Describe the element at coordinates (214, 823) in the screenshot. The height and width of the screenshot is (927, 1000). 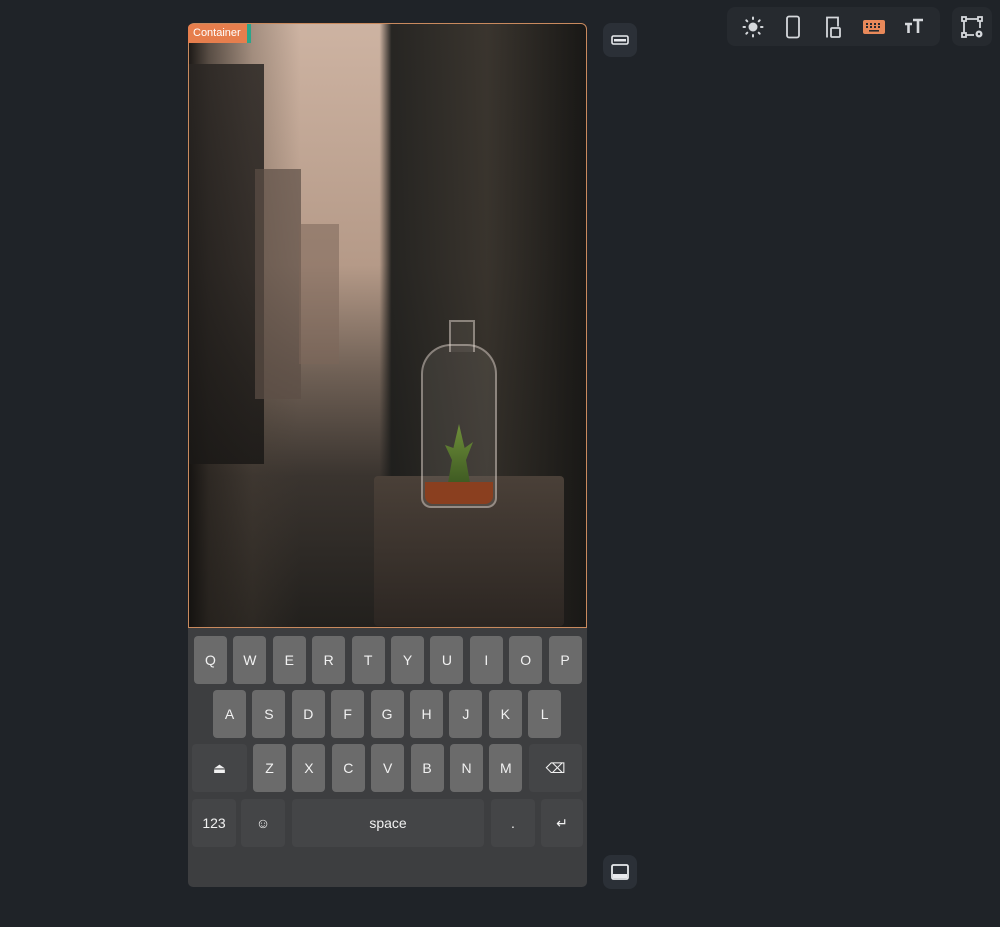
I see `numbers-key: 123` at that location.